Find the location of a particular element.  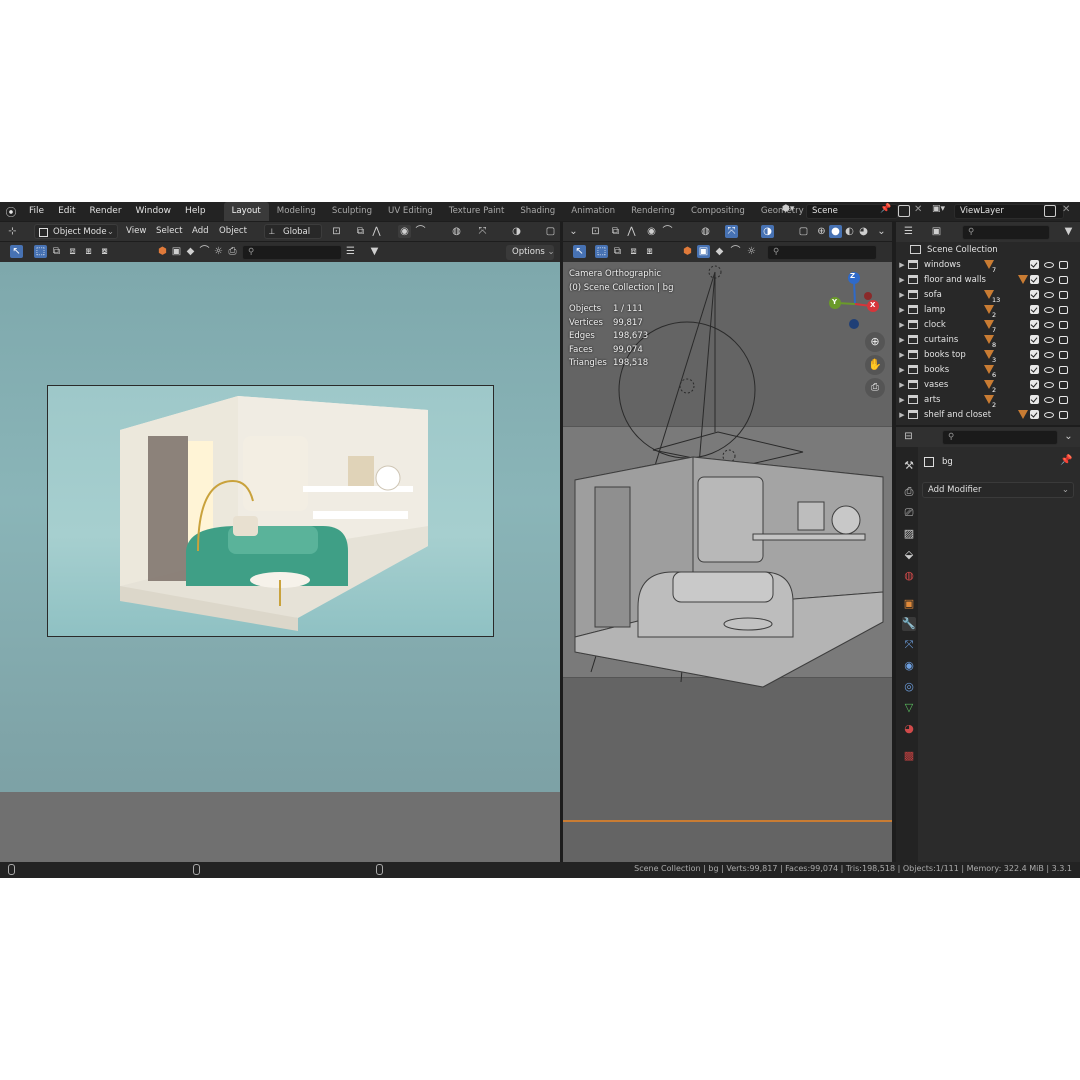

light-icon: ☼ is located at coordinates (218, 251).